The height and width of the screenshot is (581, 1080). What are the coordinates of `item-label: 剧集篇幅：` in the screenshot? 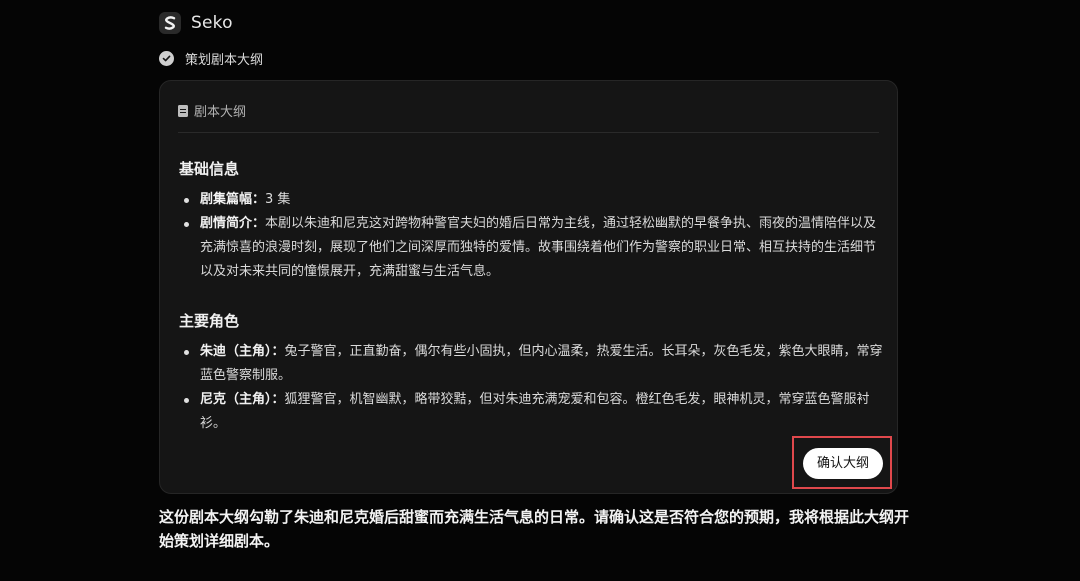 It's located at (233, 199).